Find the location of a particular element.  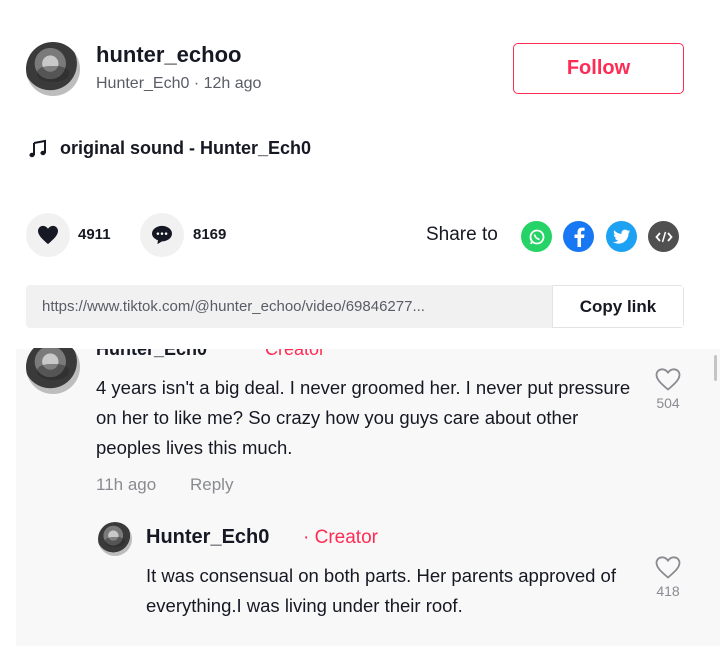

comment-like-button: 504 is located at coordinates (668, 389).